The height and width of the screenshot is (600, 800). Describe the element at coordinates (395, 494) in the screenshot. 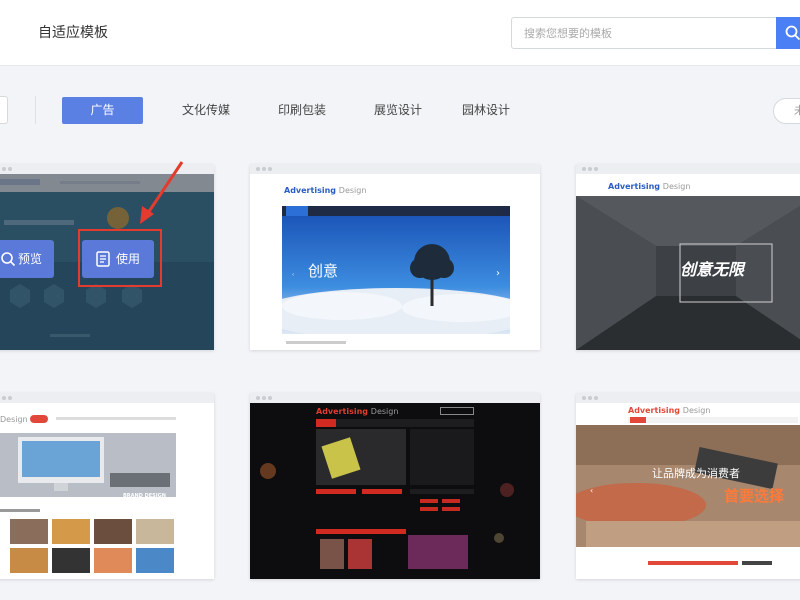

I see `thumbnail-body` at that location.